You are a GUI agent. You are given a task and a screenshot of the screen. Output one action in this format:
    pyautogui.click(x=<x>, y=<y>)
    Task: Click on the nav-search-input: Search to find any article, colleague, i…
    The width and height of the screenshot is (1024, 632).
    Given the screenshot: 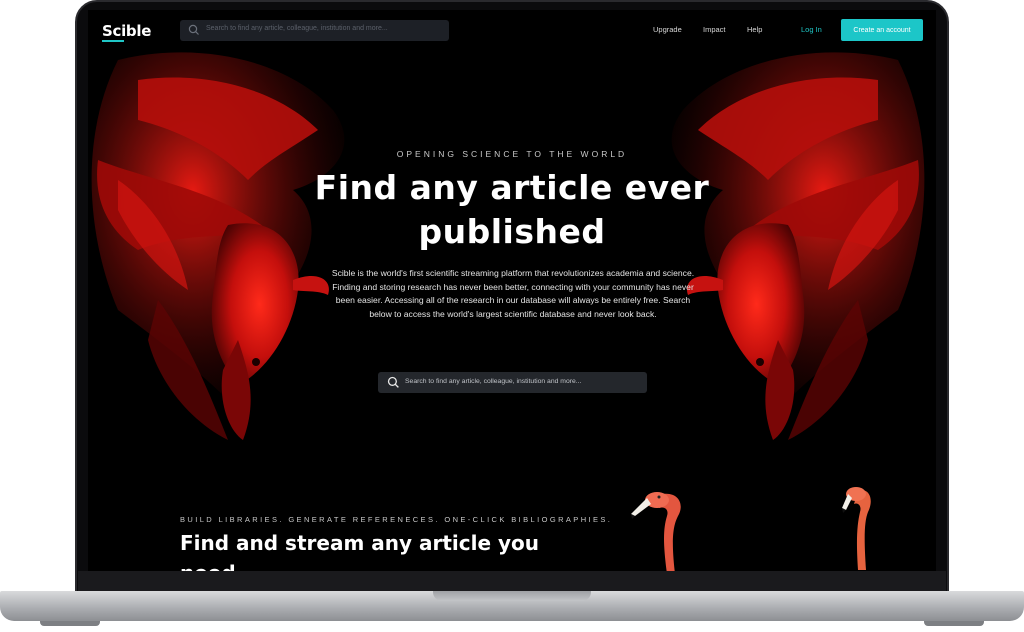 What is the action you would take?
    pyautogui.click(x=314, y=30)
    